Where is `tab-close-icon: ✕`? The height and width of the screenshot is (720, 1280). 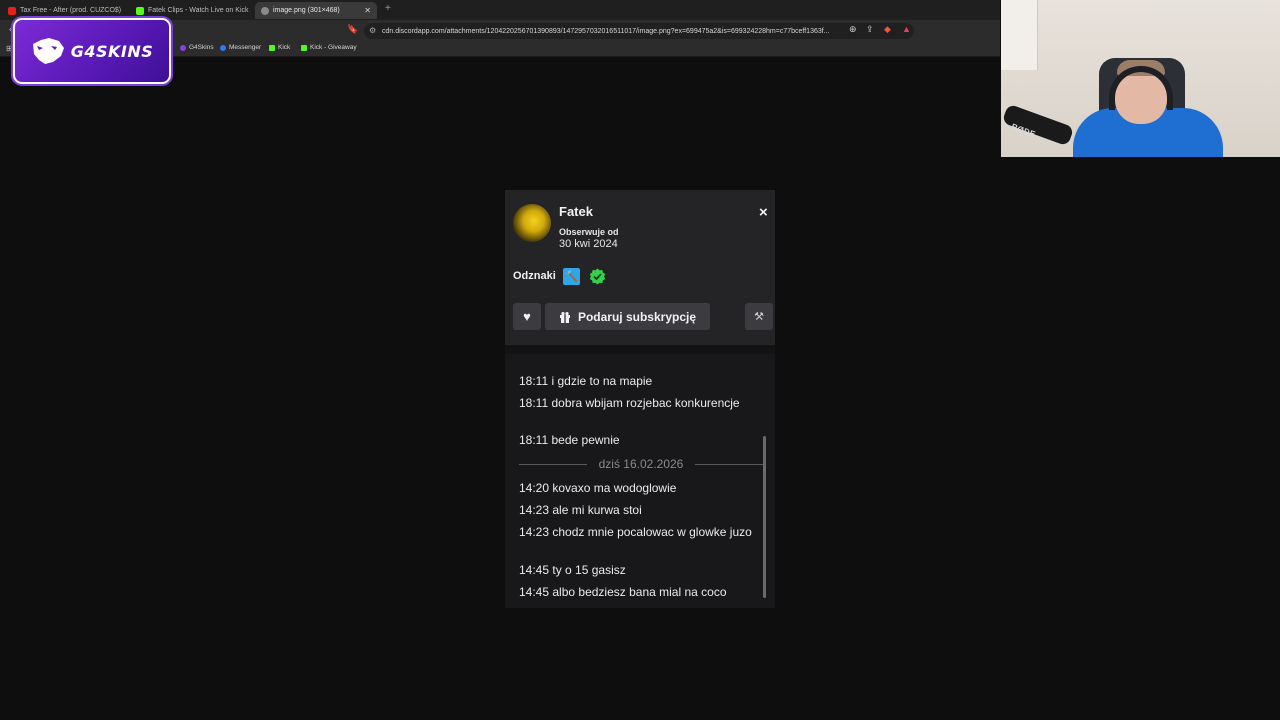 tab-close-icon: ✕ is located at coordinates (367, 10).